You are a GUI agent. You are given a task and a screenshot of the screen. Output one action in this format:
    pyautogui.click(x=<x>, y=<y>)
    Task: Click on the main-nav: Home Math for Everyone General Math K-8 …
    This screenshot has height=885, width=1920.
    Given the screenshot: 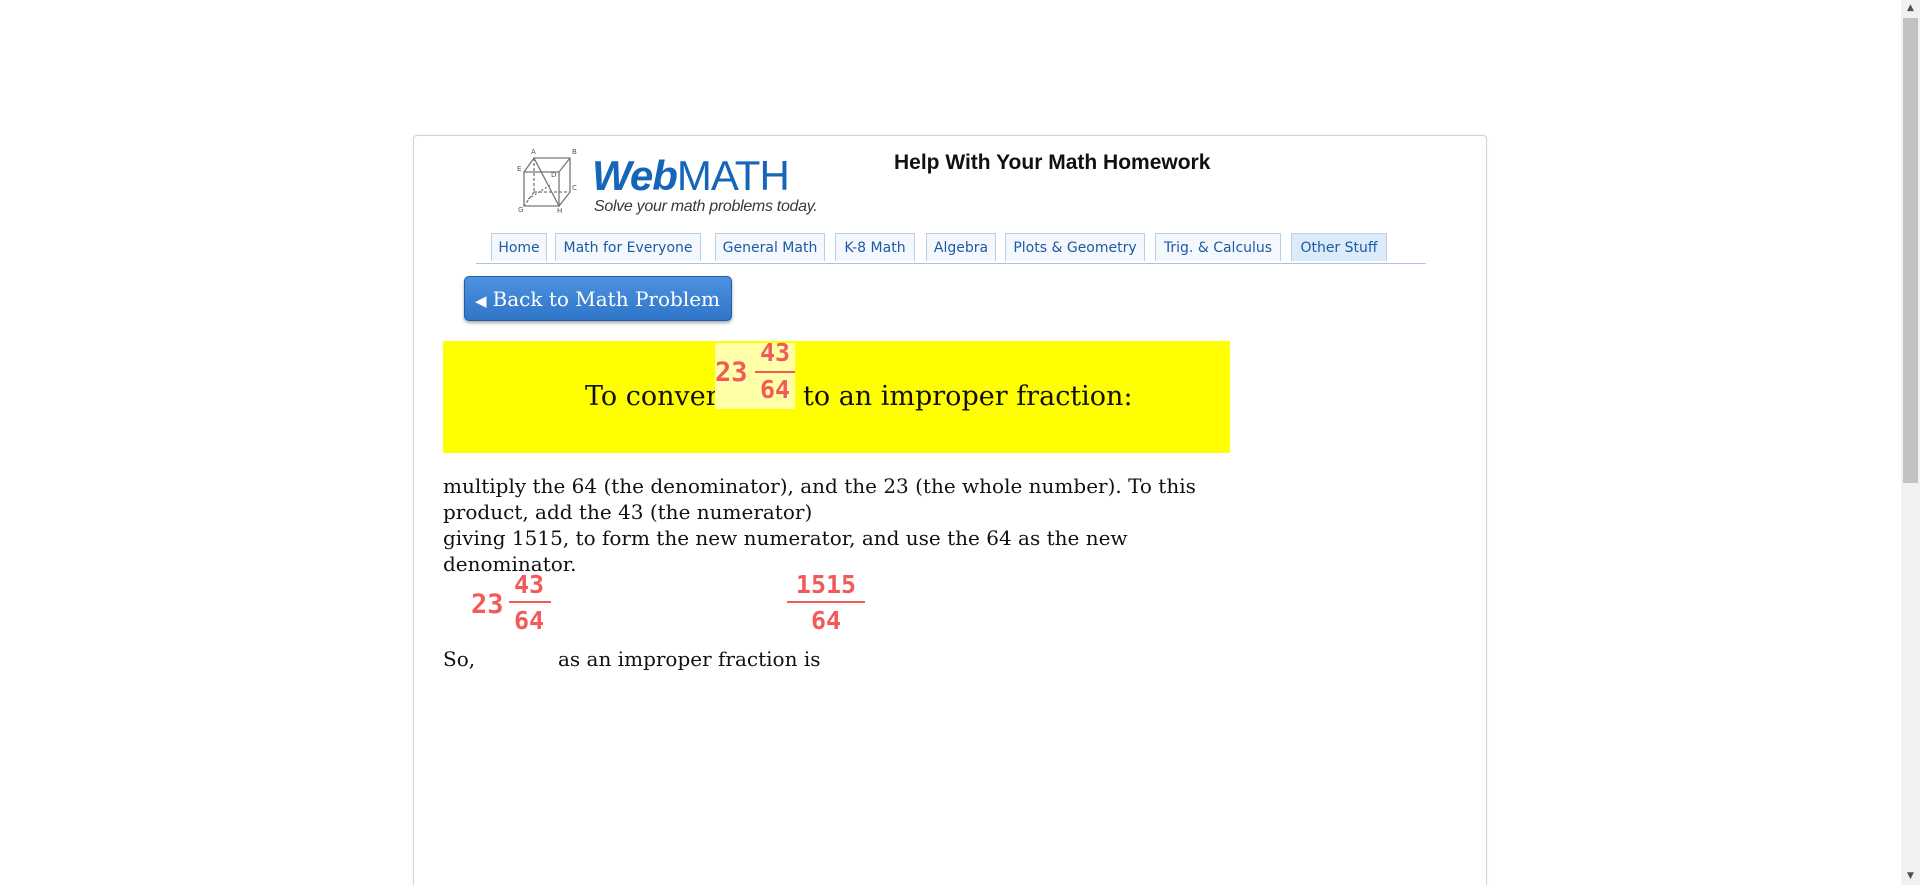 What is the action you would take?
    pyautogui.click(x=951, y=248)
    